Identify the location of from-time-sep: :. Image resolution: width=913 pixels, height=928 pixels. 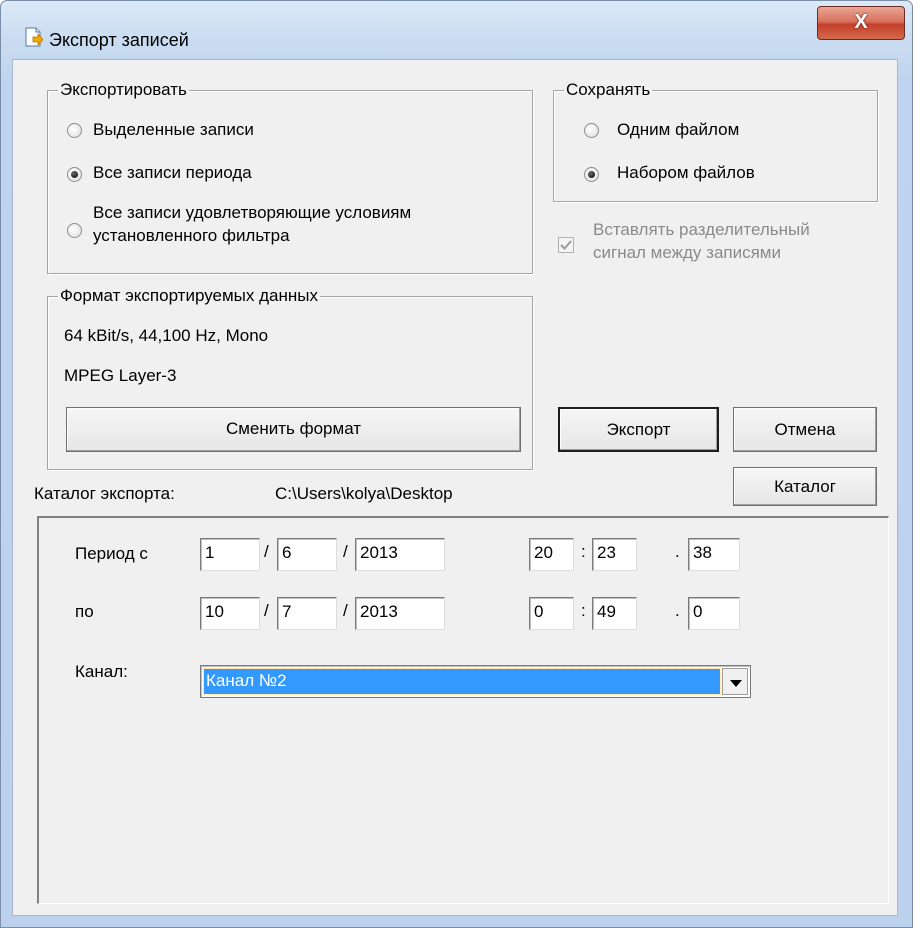
(583, 551).